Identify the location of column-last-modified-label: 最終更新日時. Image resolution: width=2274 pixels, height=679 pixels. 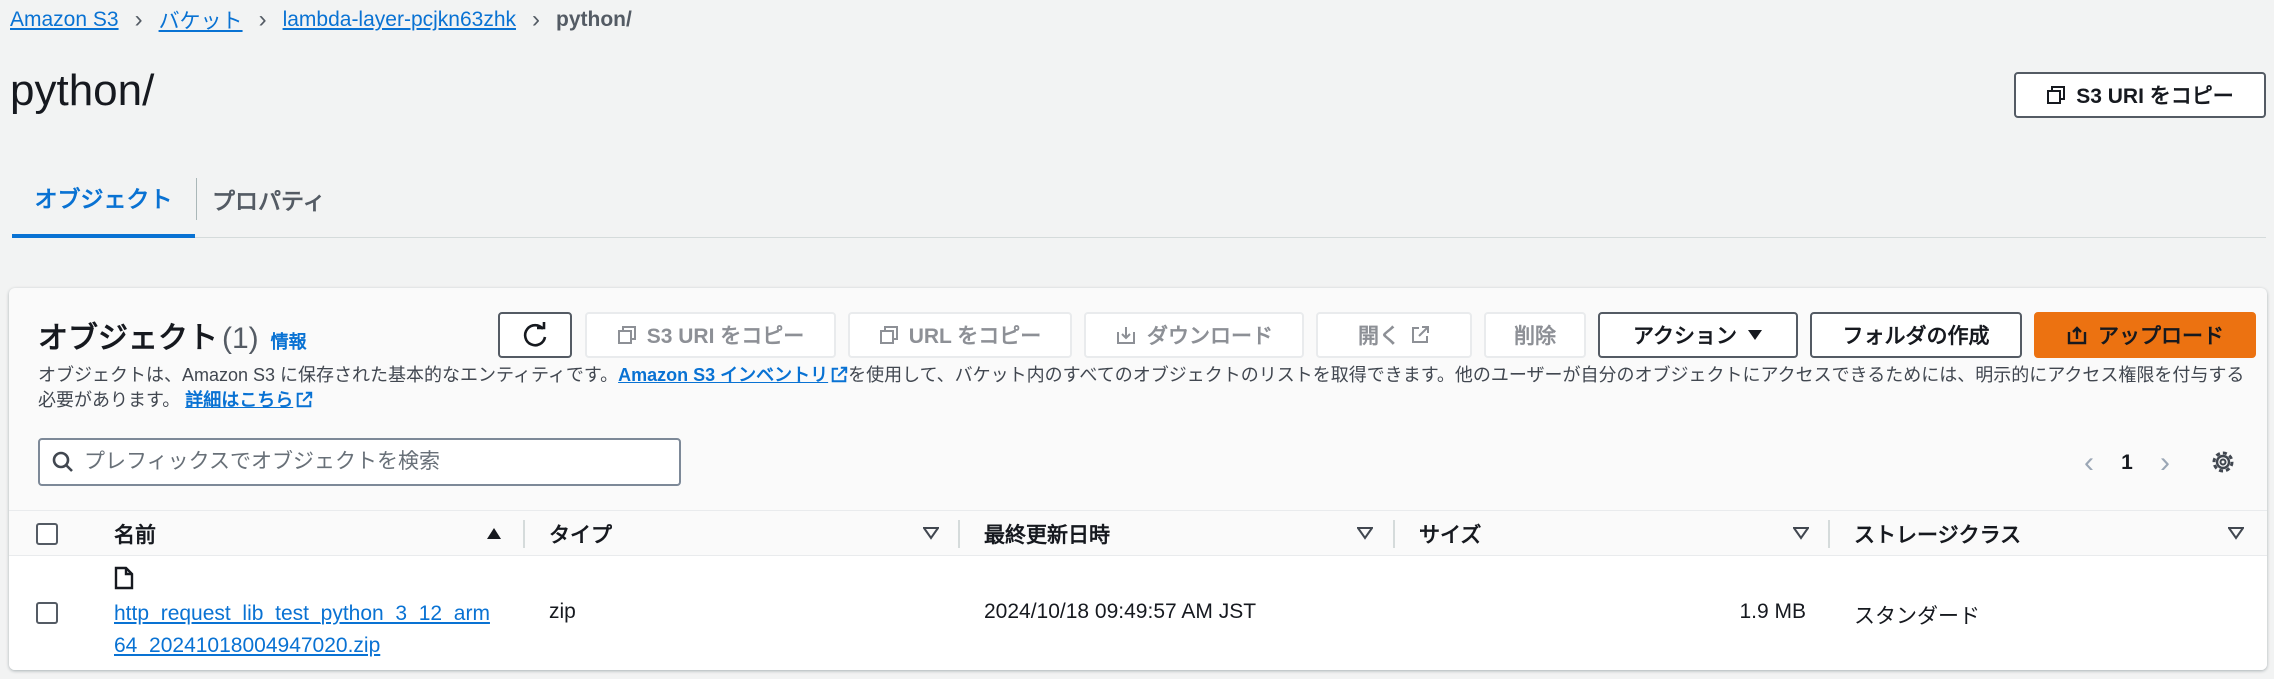
(1047, 535).